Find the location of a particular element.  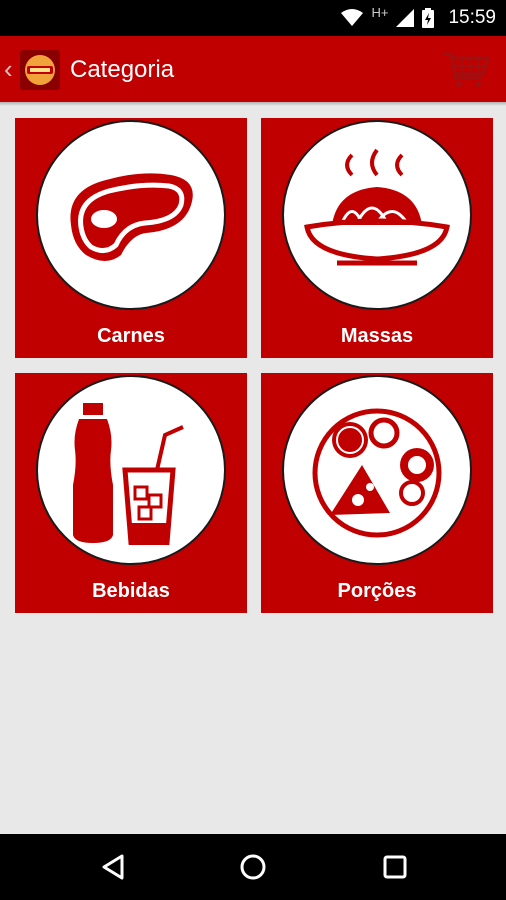

platter-icon is located at coordinates (377, 473).